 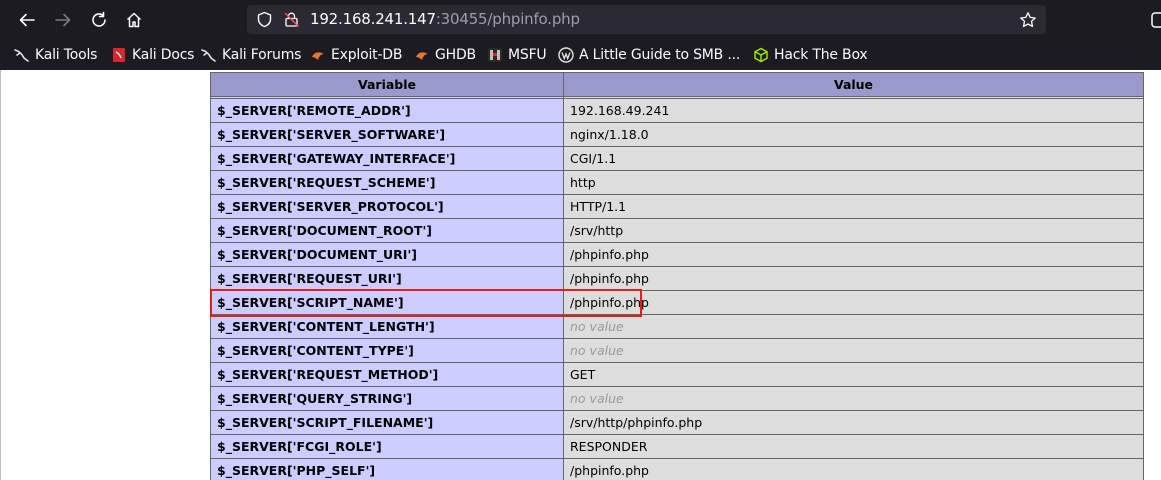 I want to click on bookmark-msfu: MSFU, so click(x=517, y=55).